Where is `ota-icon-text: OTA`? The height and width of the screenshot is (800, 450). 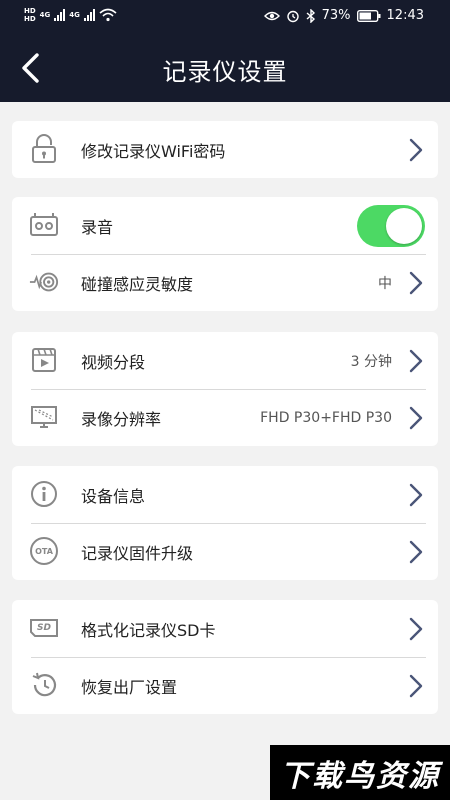 ota-icon-text: OTA is located at coordinates (44, 551).